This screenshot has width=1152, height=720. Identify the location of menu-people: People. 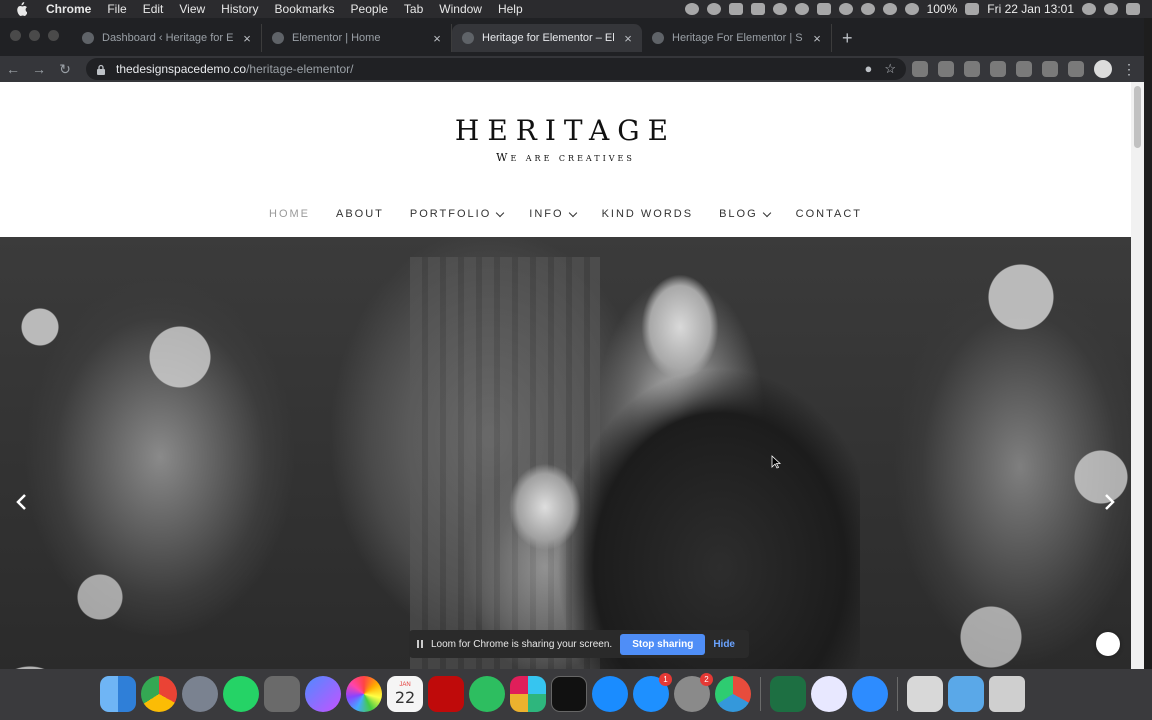
(369, 9).